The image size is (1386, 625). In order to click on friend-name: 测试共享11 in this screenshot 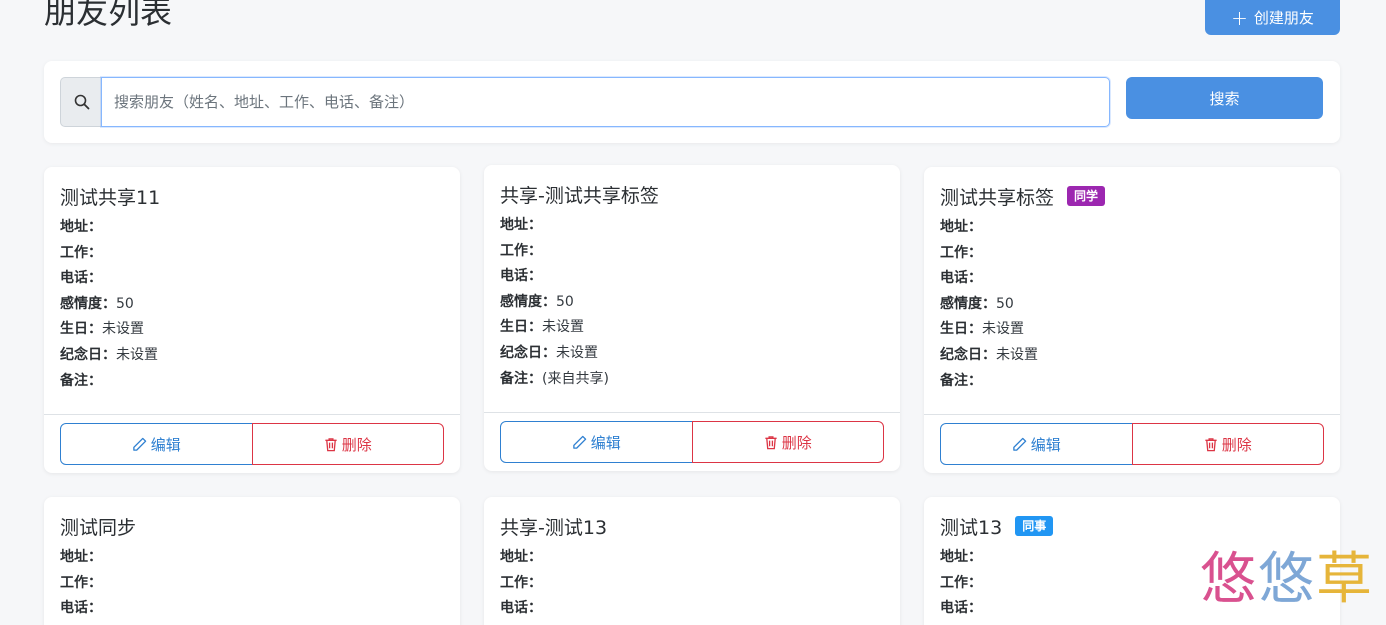, I will do `click(110, 197)`.